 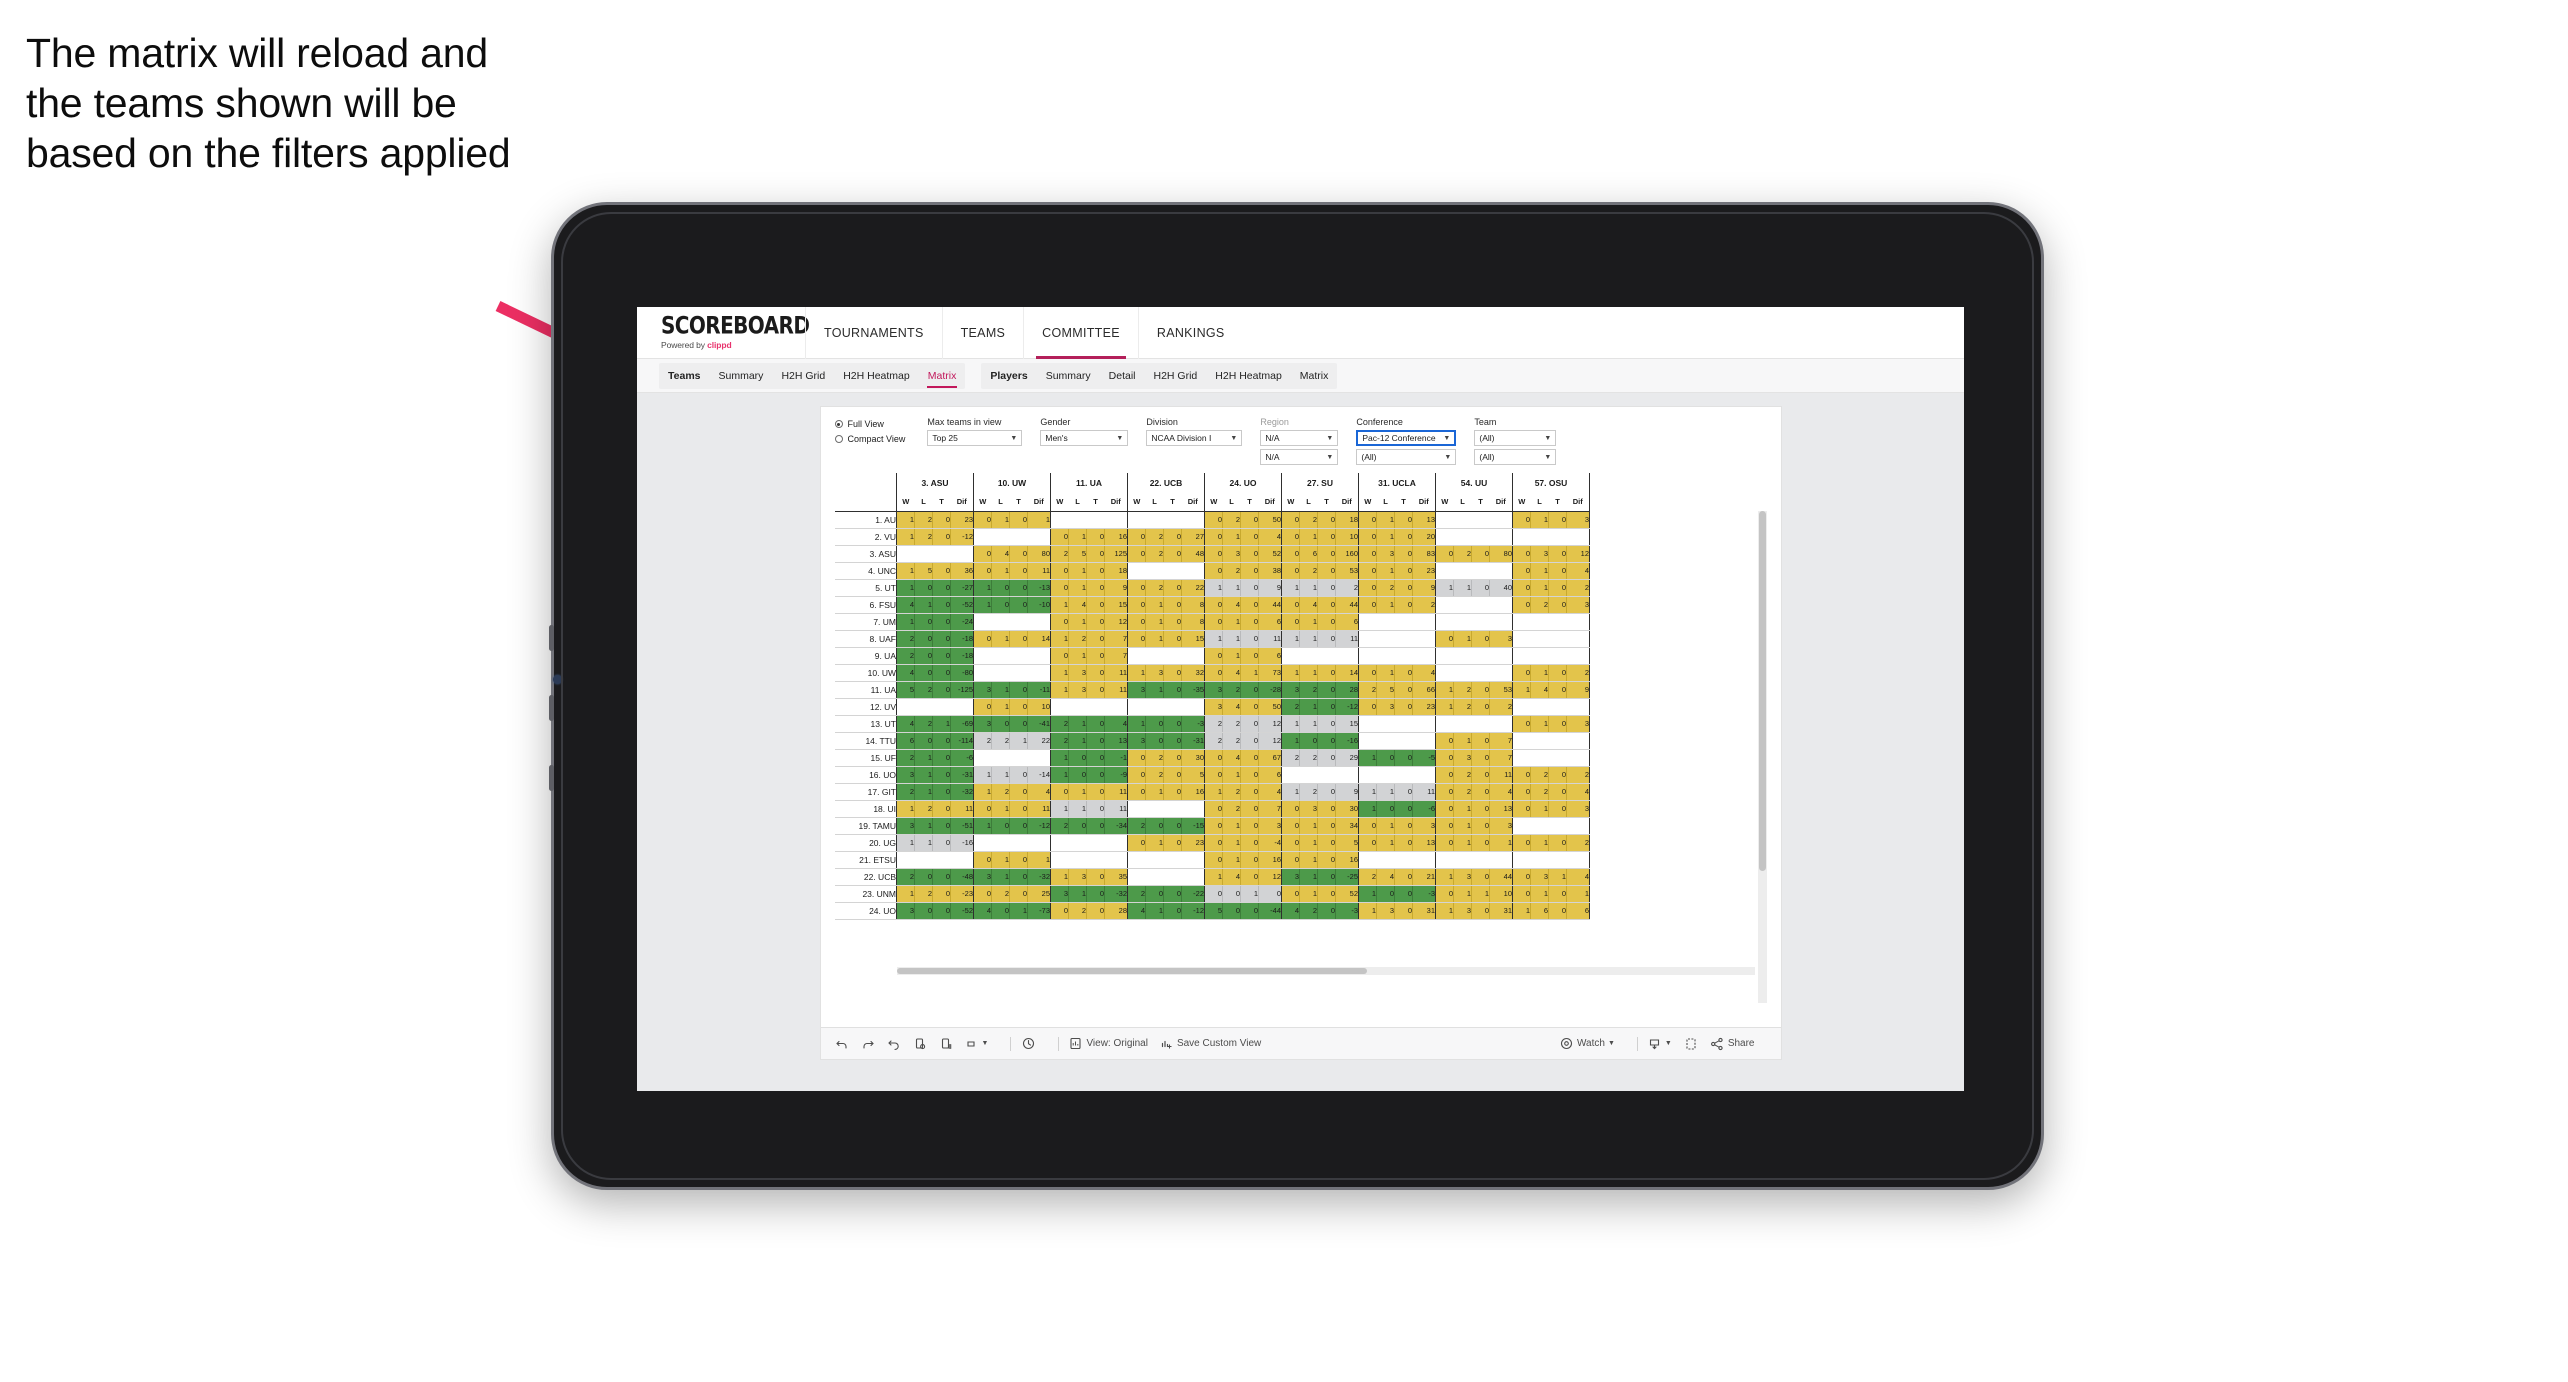 I want to click on matrix-cell: 40, so click(x=1501, y=588).